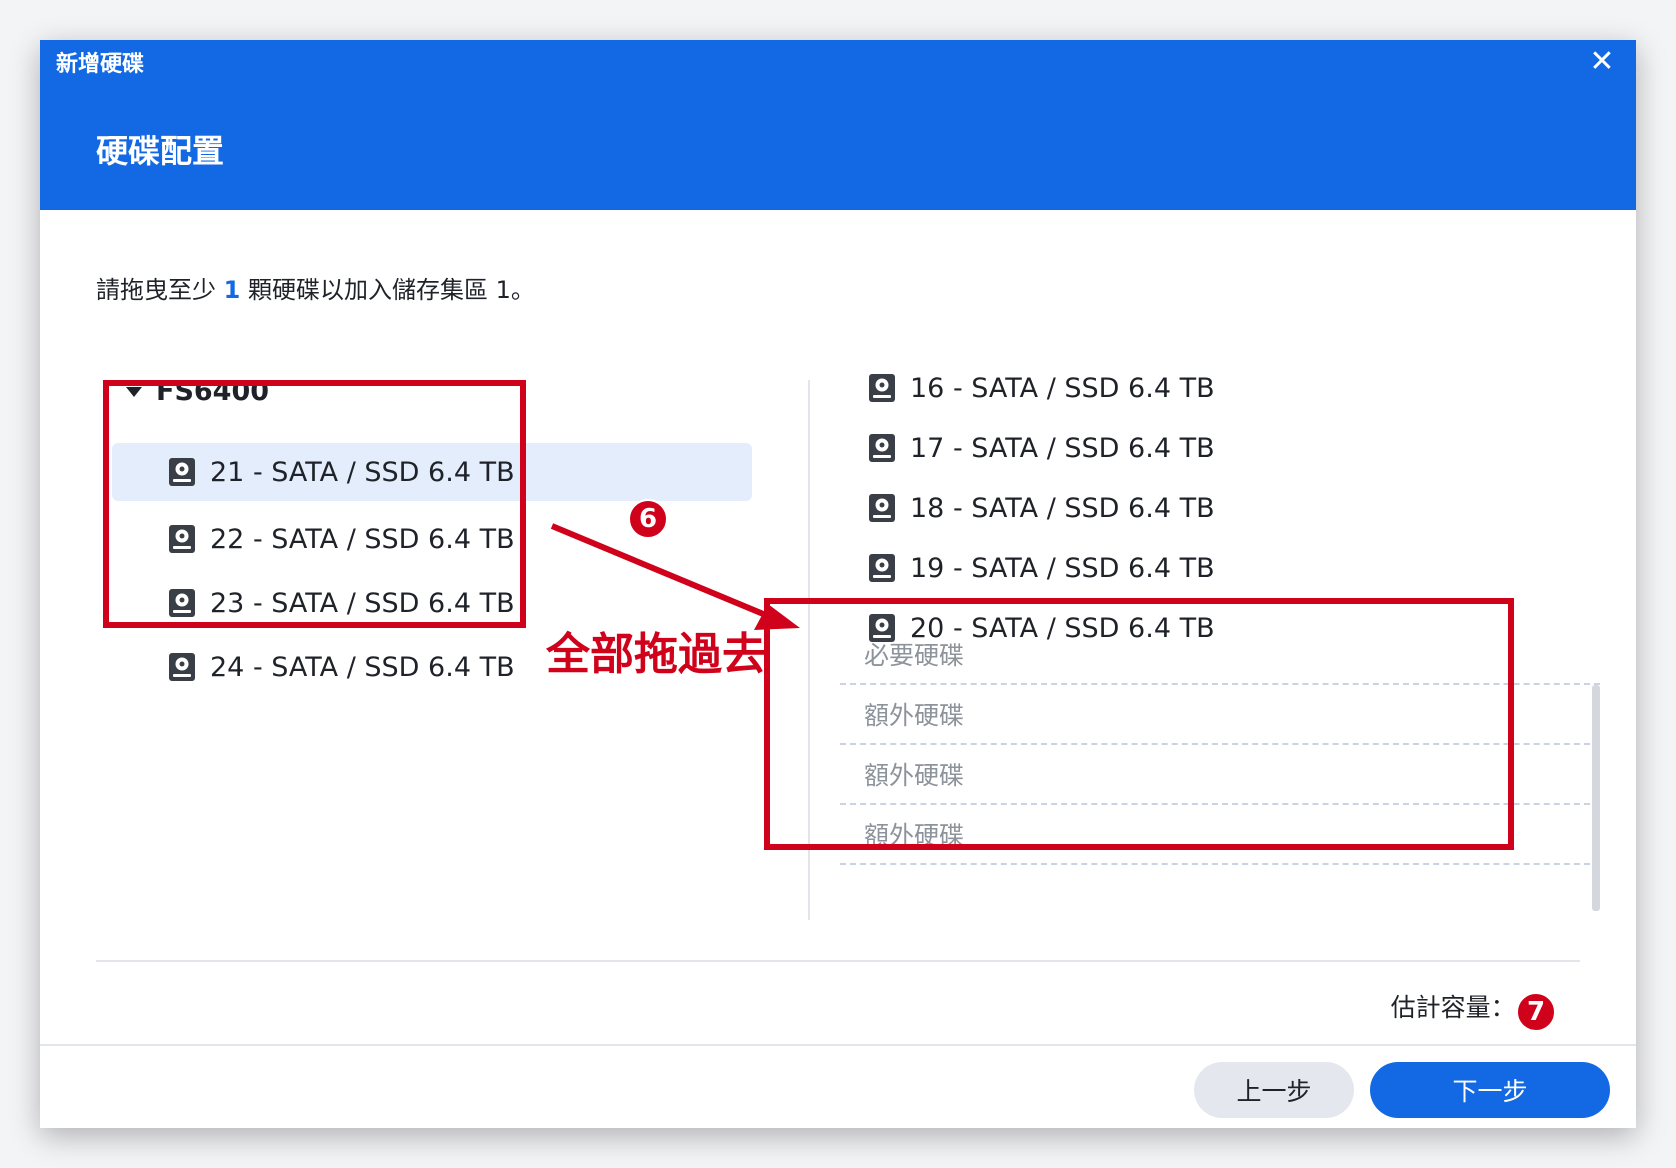  Describe the element at coordinates (100, 64) in the screenshot. I see `window-title: 新增硬碟` at that location.